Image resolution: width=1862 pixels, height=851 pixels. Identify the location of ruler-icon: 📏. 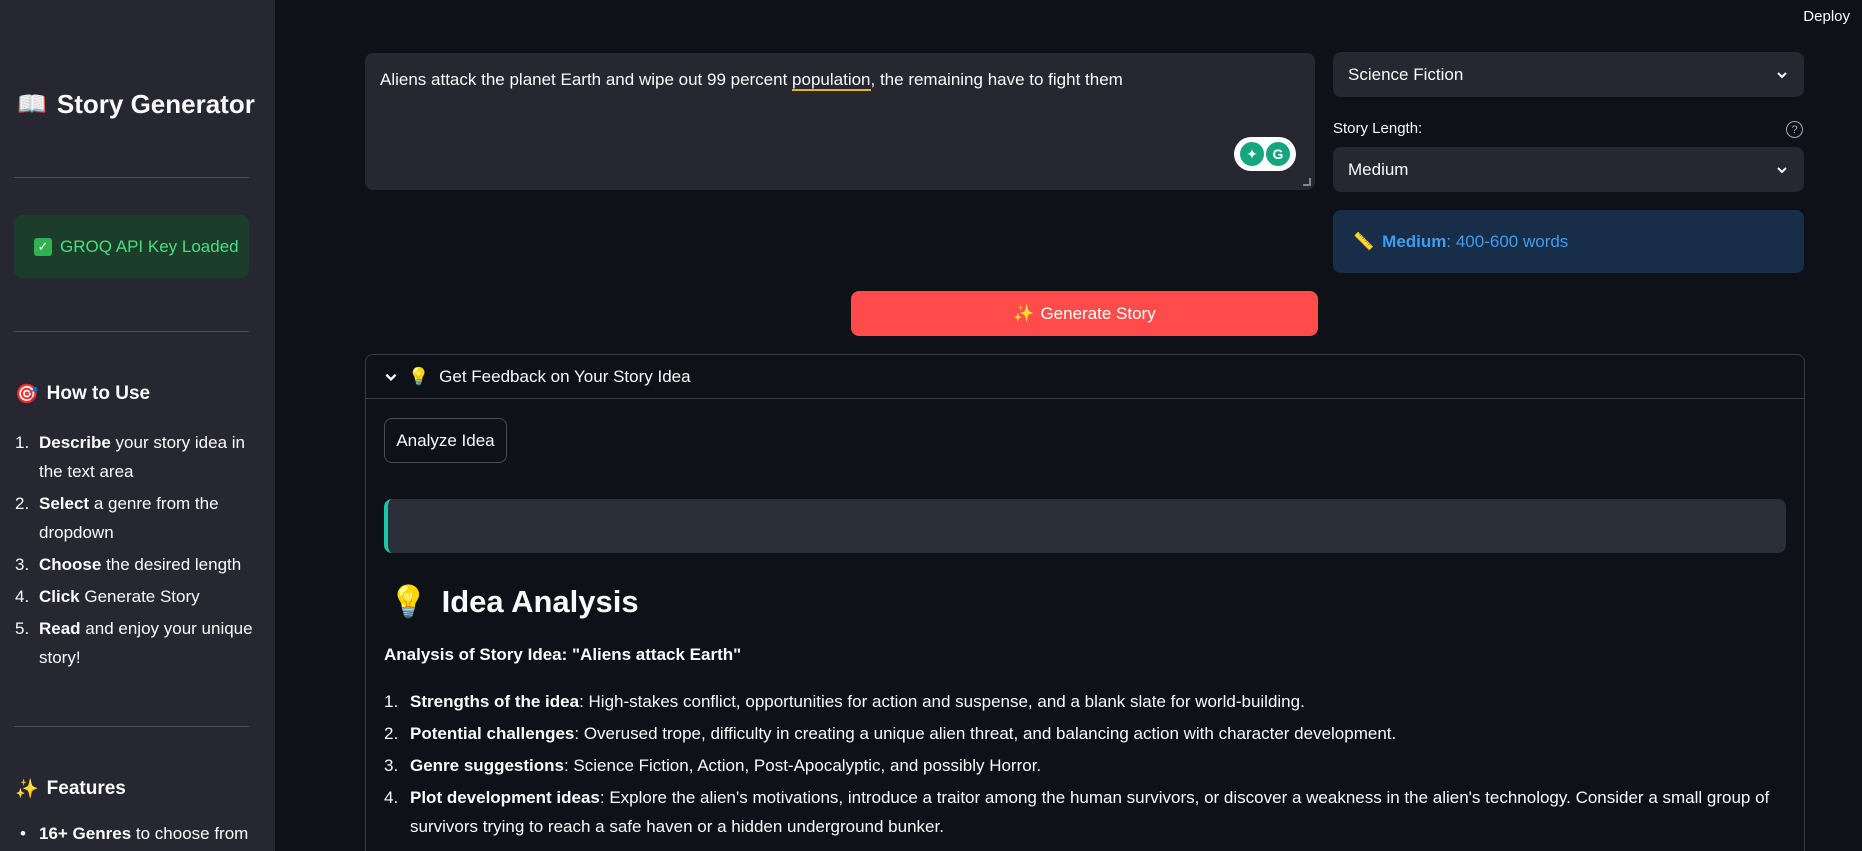
(1364, 241).